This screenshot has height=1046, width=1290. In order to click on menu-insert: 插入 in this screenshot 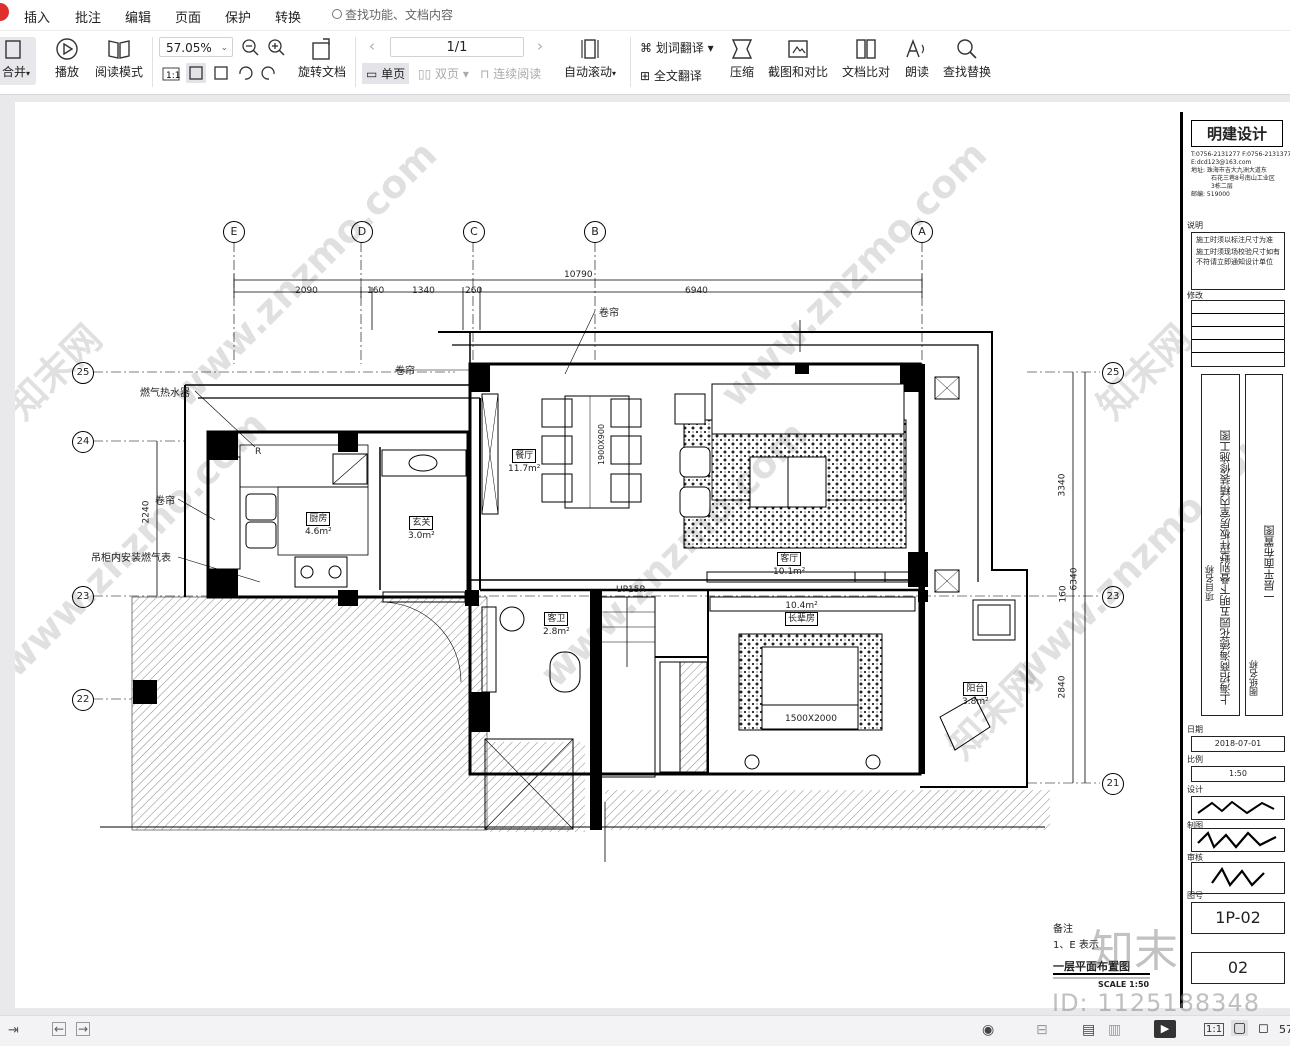, I will do `click(37, 16)`.